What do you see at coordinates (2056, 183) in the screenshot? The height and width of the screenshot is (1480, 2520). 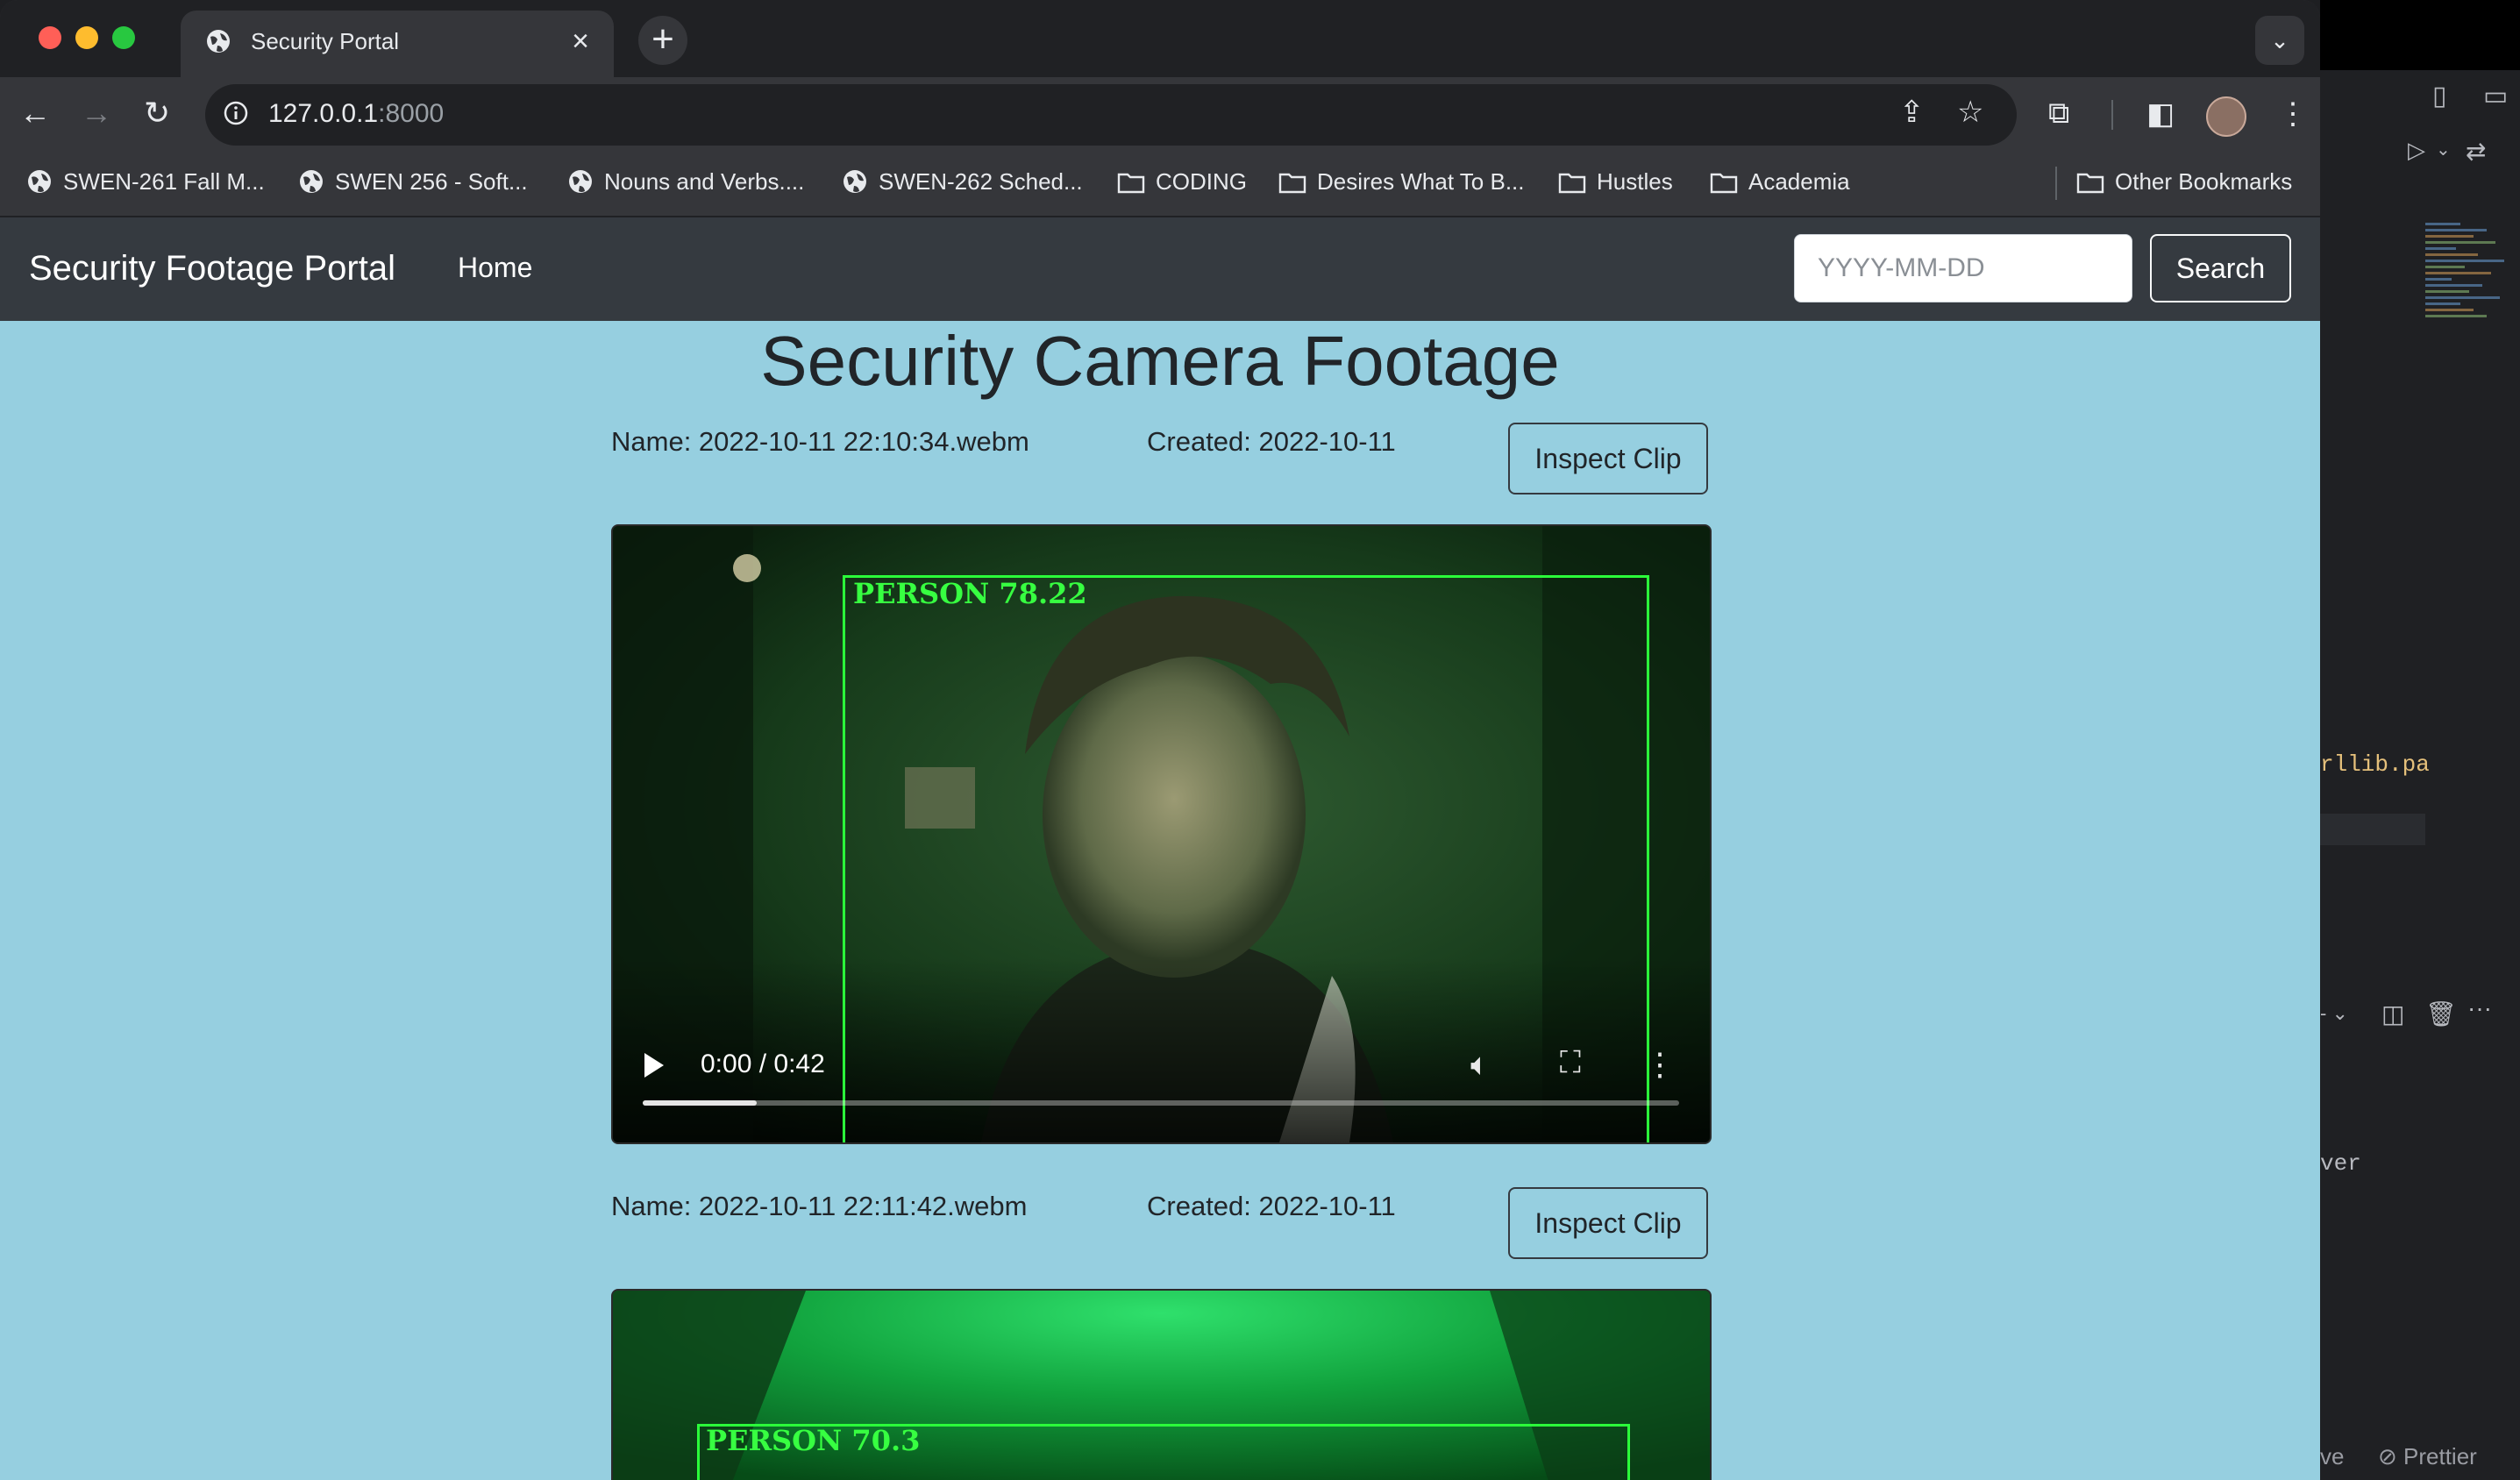 I see `bookmarks-divider` at bounding box center [2056, 183].